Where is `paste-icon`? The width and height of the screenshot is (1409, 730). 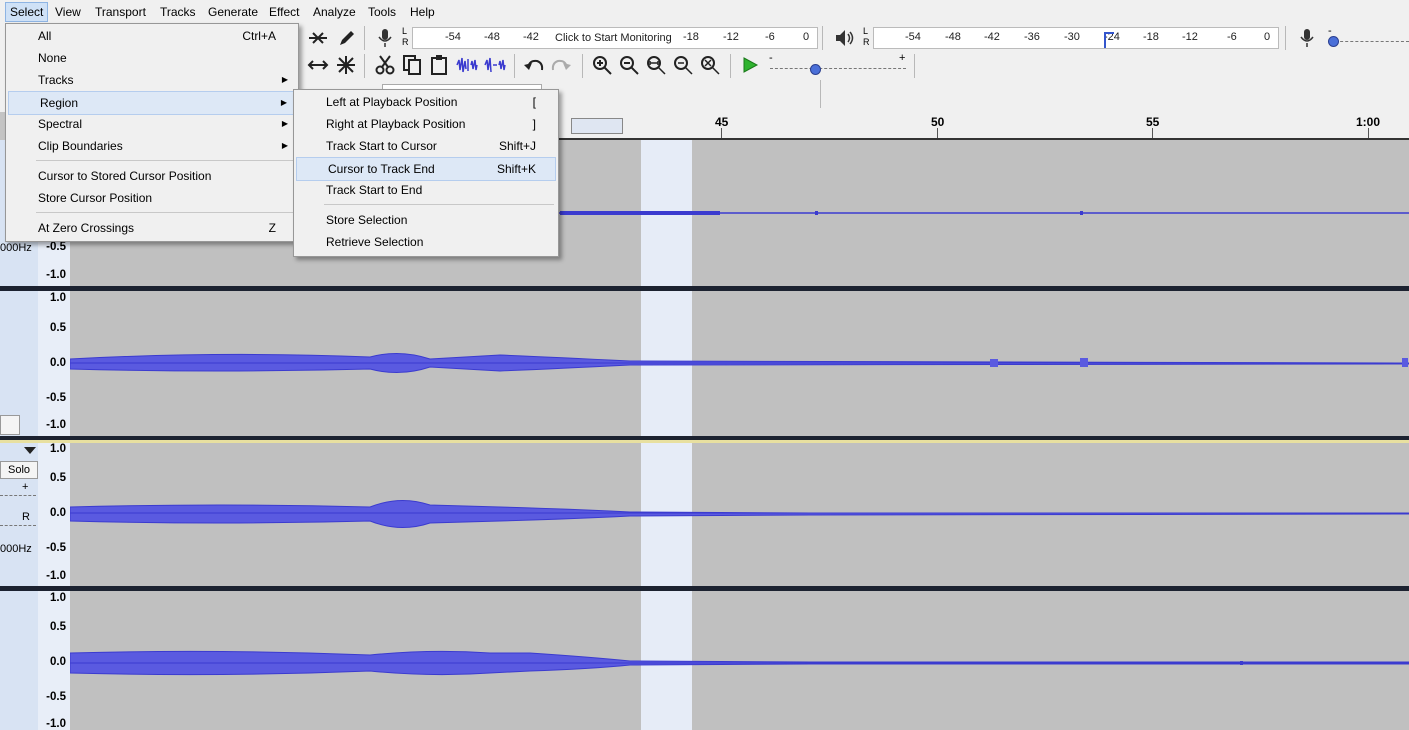 paste-icon is located at coordinates (439, 65).